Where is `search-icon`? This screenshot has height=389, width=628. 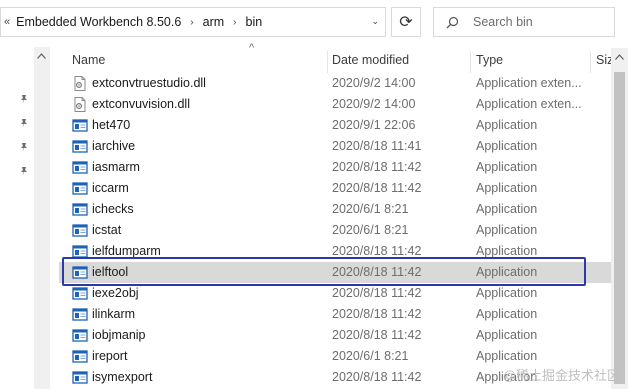
search-icon is located at coordinates (452, 22).